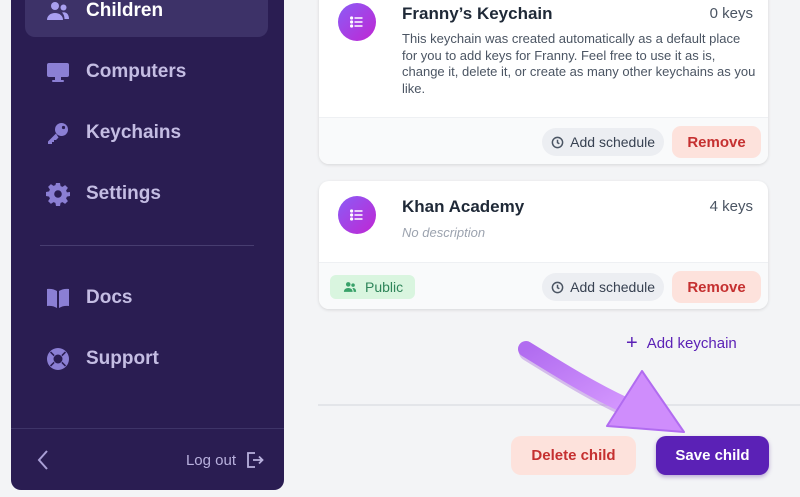 This screenshot has height=497, width=800. What do you see at coordinates (123, 193) in the screenshot?
I see `sidebar-item-label: Settings` at bounding box center [123, 193].